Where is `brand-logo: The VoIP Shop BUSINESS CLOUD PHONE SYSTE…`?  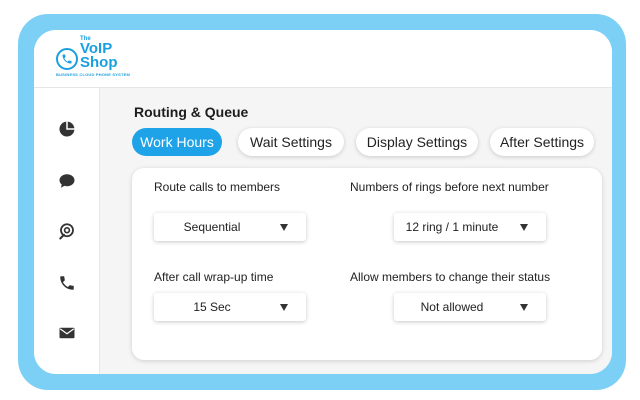
brand-logo: The VoIP Shop BUSINESS CLOUD PHONE SYSTE… is located at coordinates (104, 58).